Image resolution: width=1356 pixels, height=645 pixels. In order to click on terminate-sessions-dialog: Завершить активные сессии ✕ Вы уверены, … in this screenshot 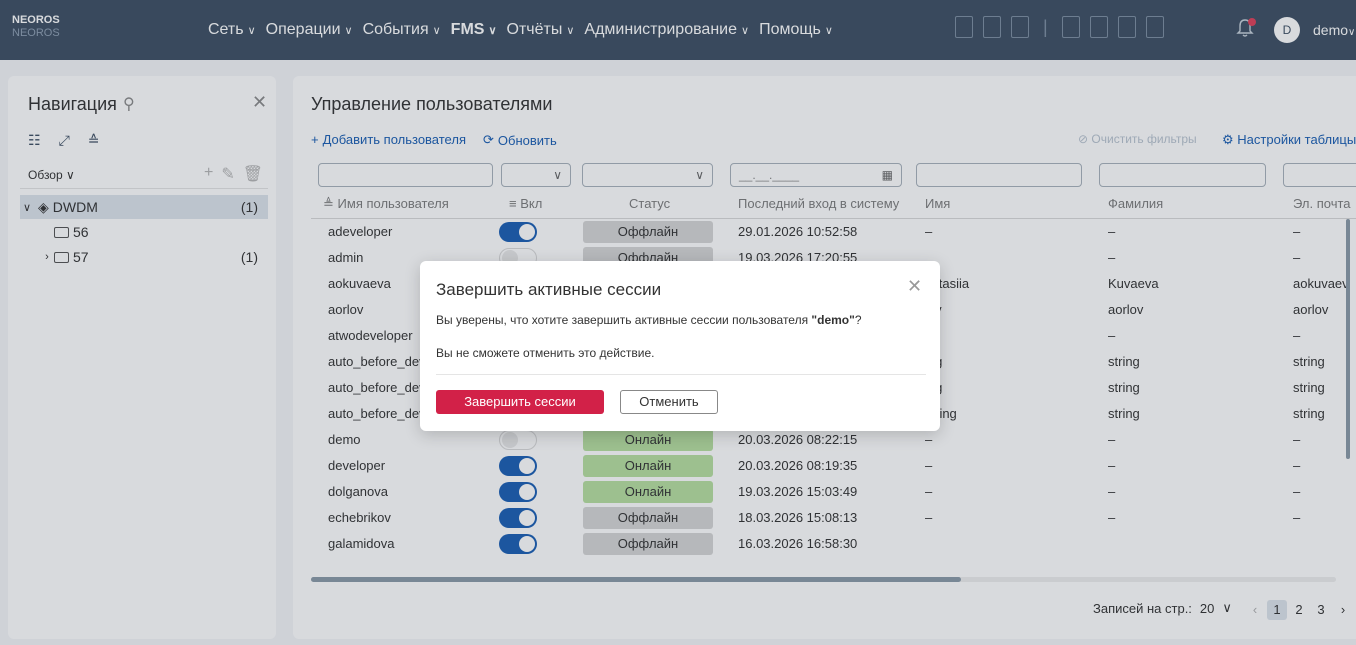, I will do `click(680, 346)`.